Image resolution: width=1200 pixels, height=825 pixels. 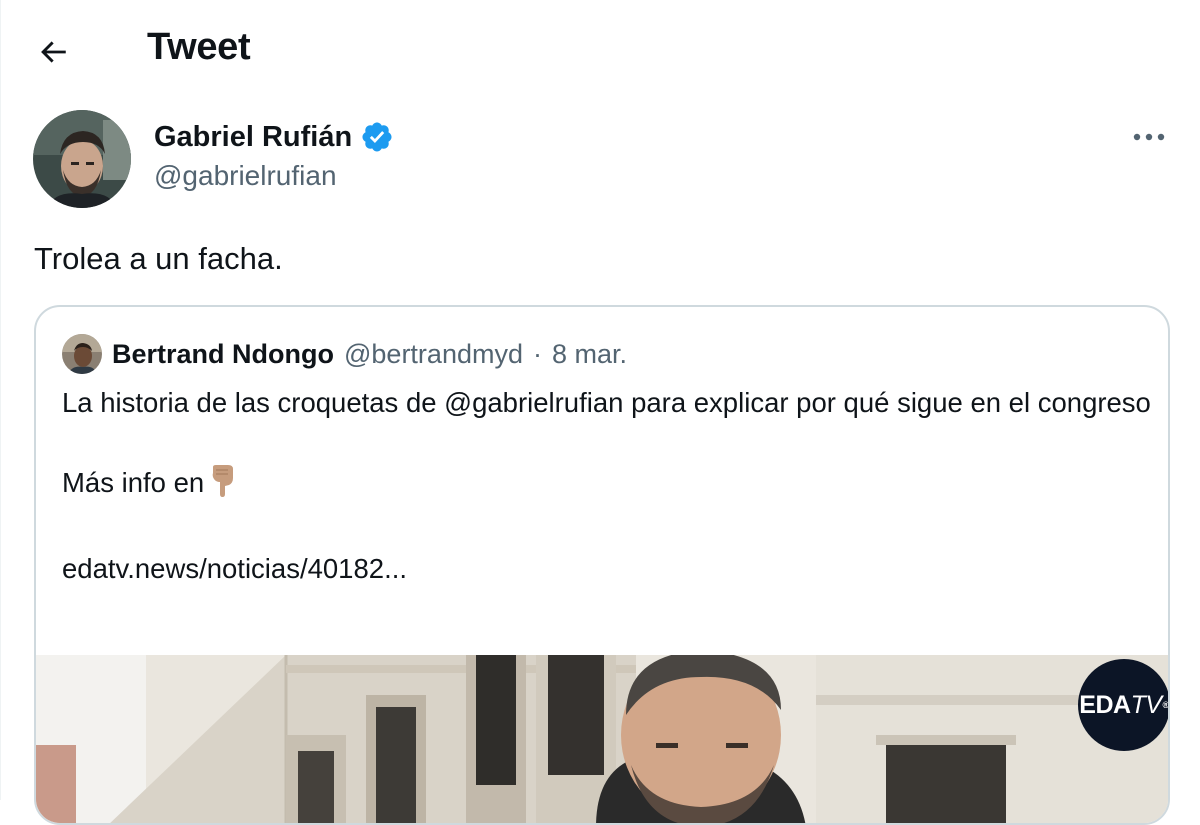 I want to click on edatv-logo: EDA TV ®, so click(x=1123, y=705).